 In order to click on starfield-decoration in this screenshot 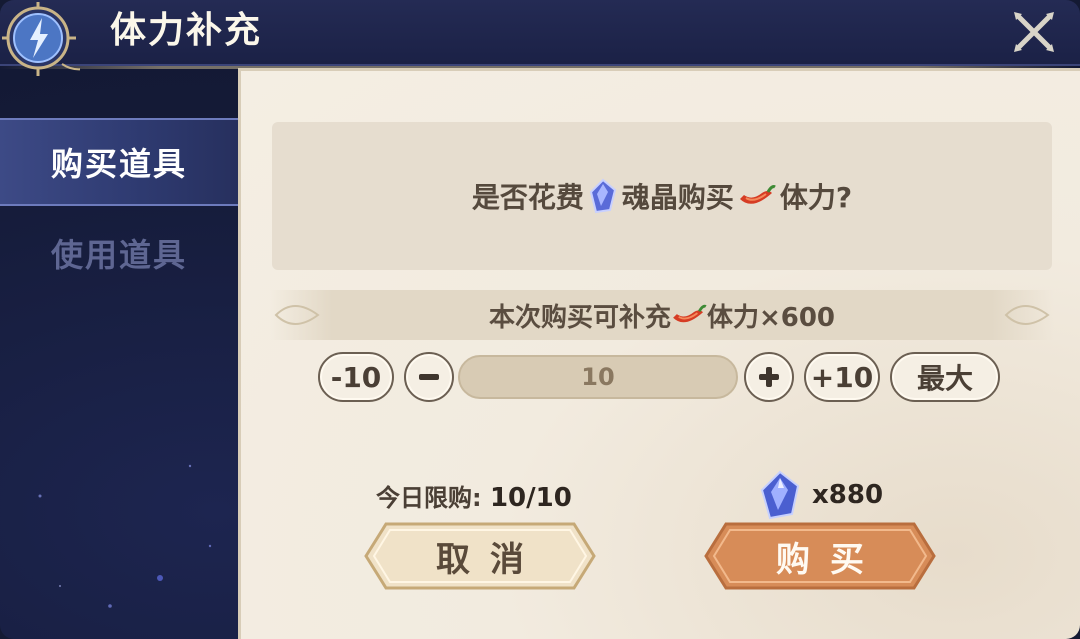, I will do `click(125, 536)`.